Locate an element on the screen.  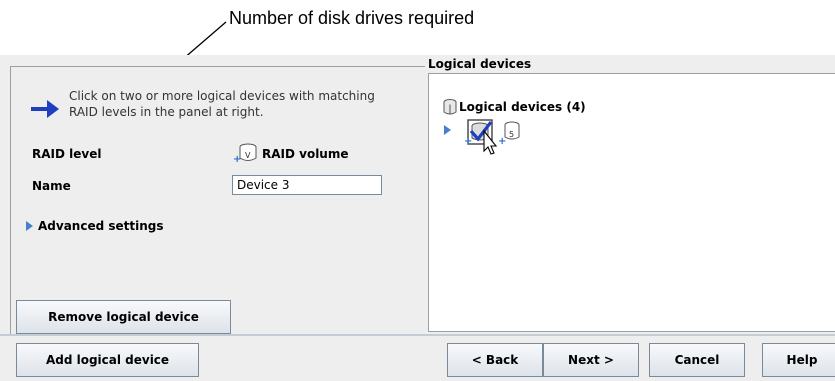
arrow-right-icon is located at coordinates (45, 109).